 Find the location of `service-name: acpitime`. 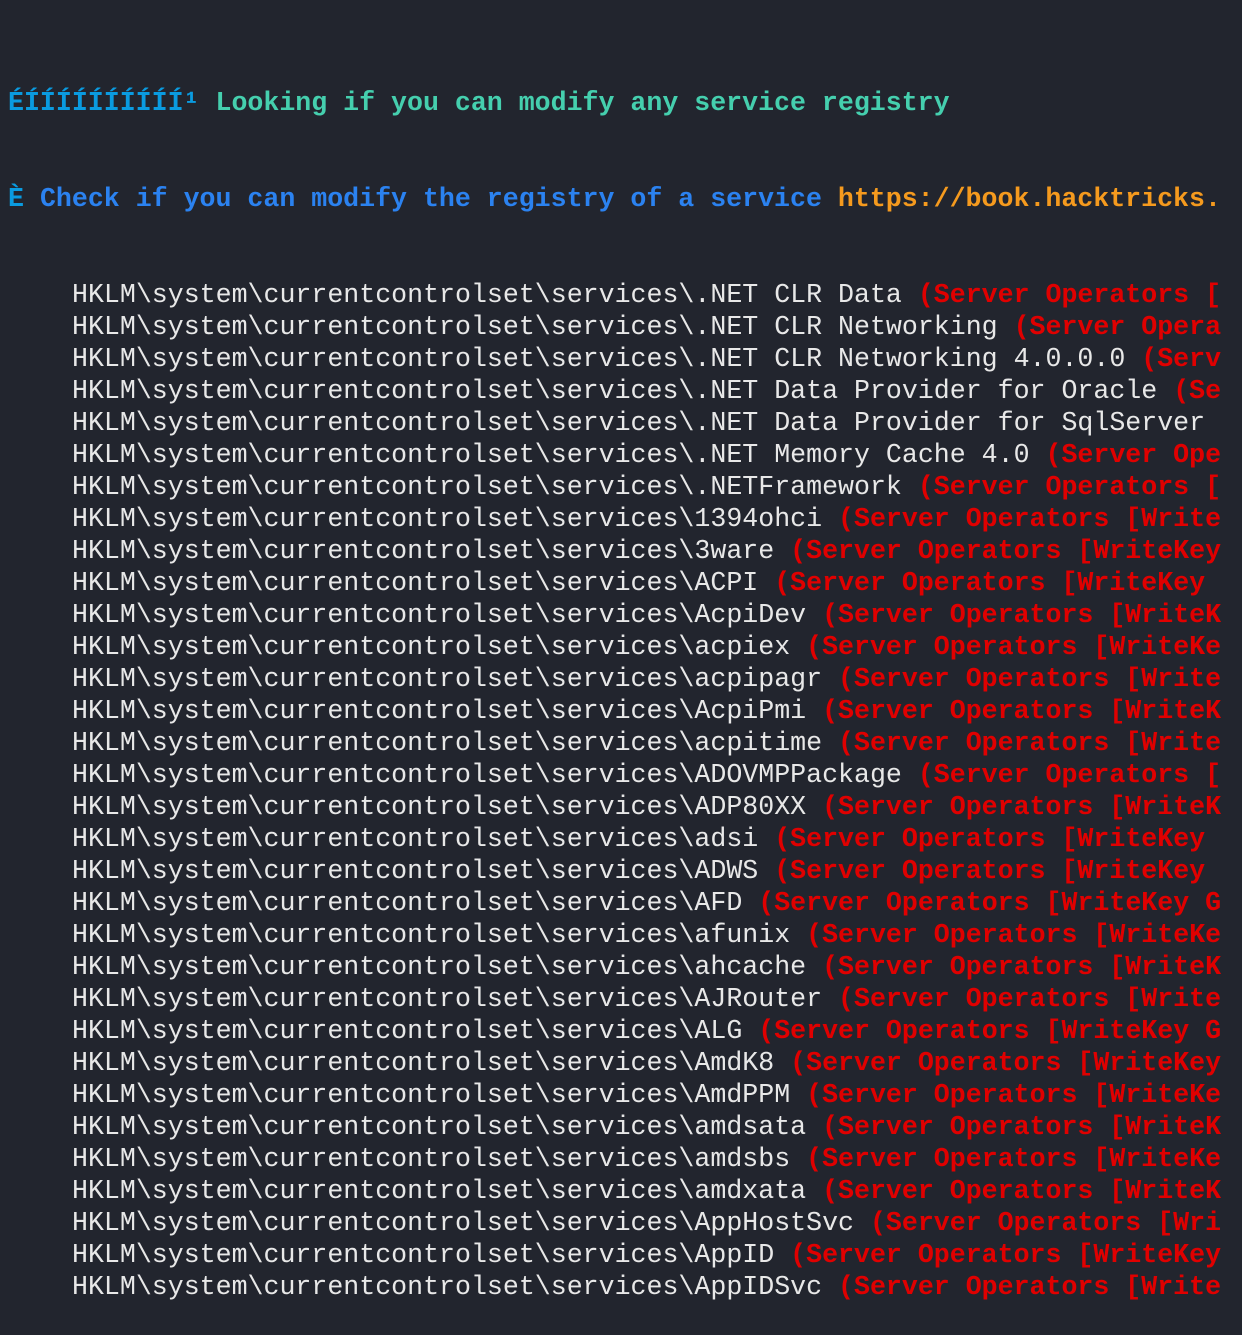

service-name: acpitime is located at coordinates (758, 743).